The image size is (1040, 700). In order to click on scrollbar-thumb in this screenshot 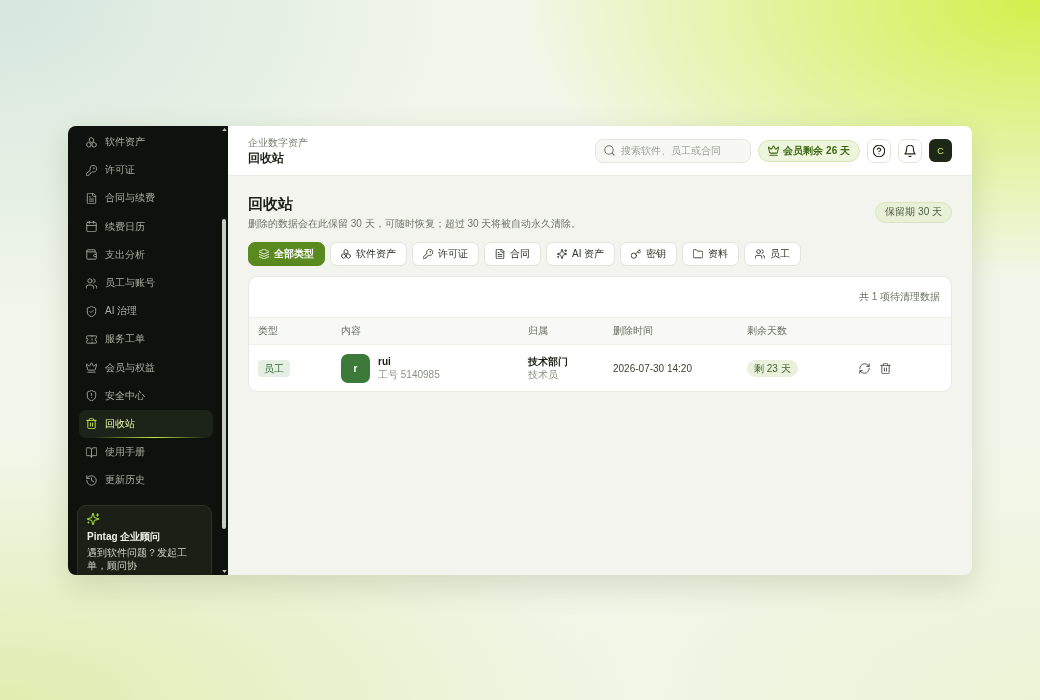, I will do `click(224, 374)`.